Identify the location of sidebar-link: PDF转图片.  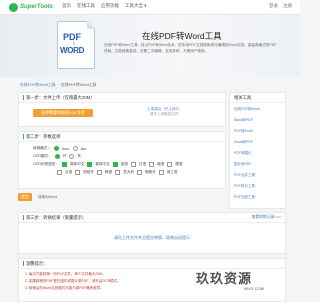
(243, 153).